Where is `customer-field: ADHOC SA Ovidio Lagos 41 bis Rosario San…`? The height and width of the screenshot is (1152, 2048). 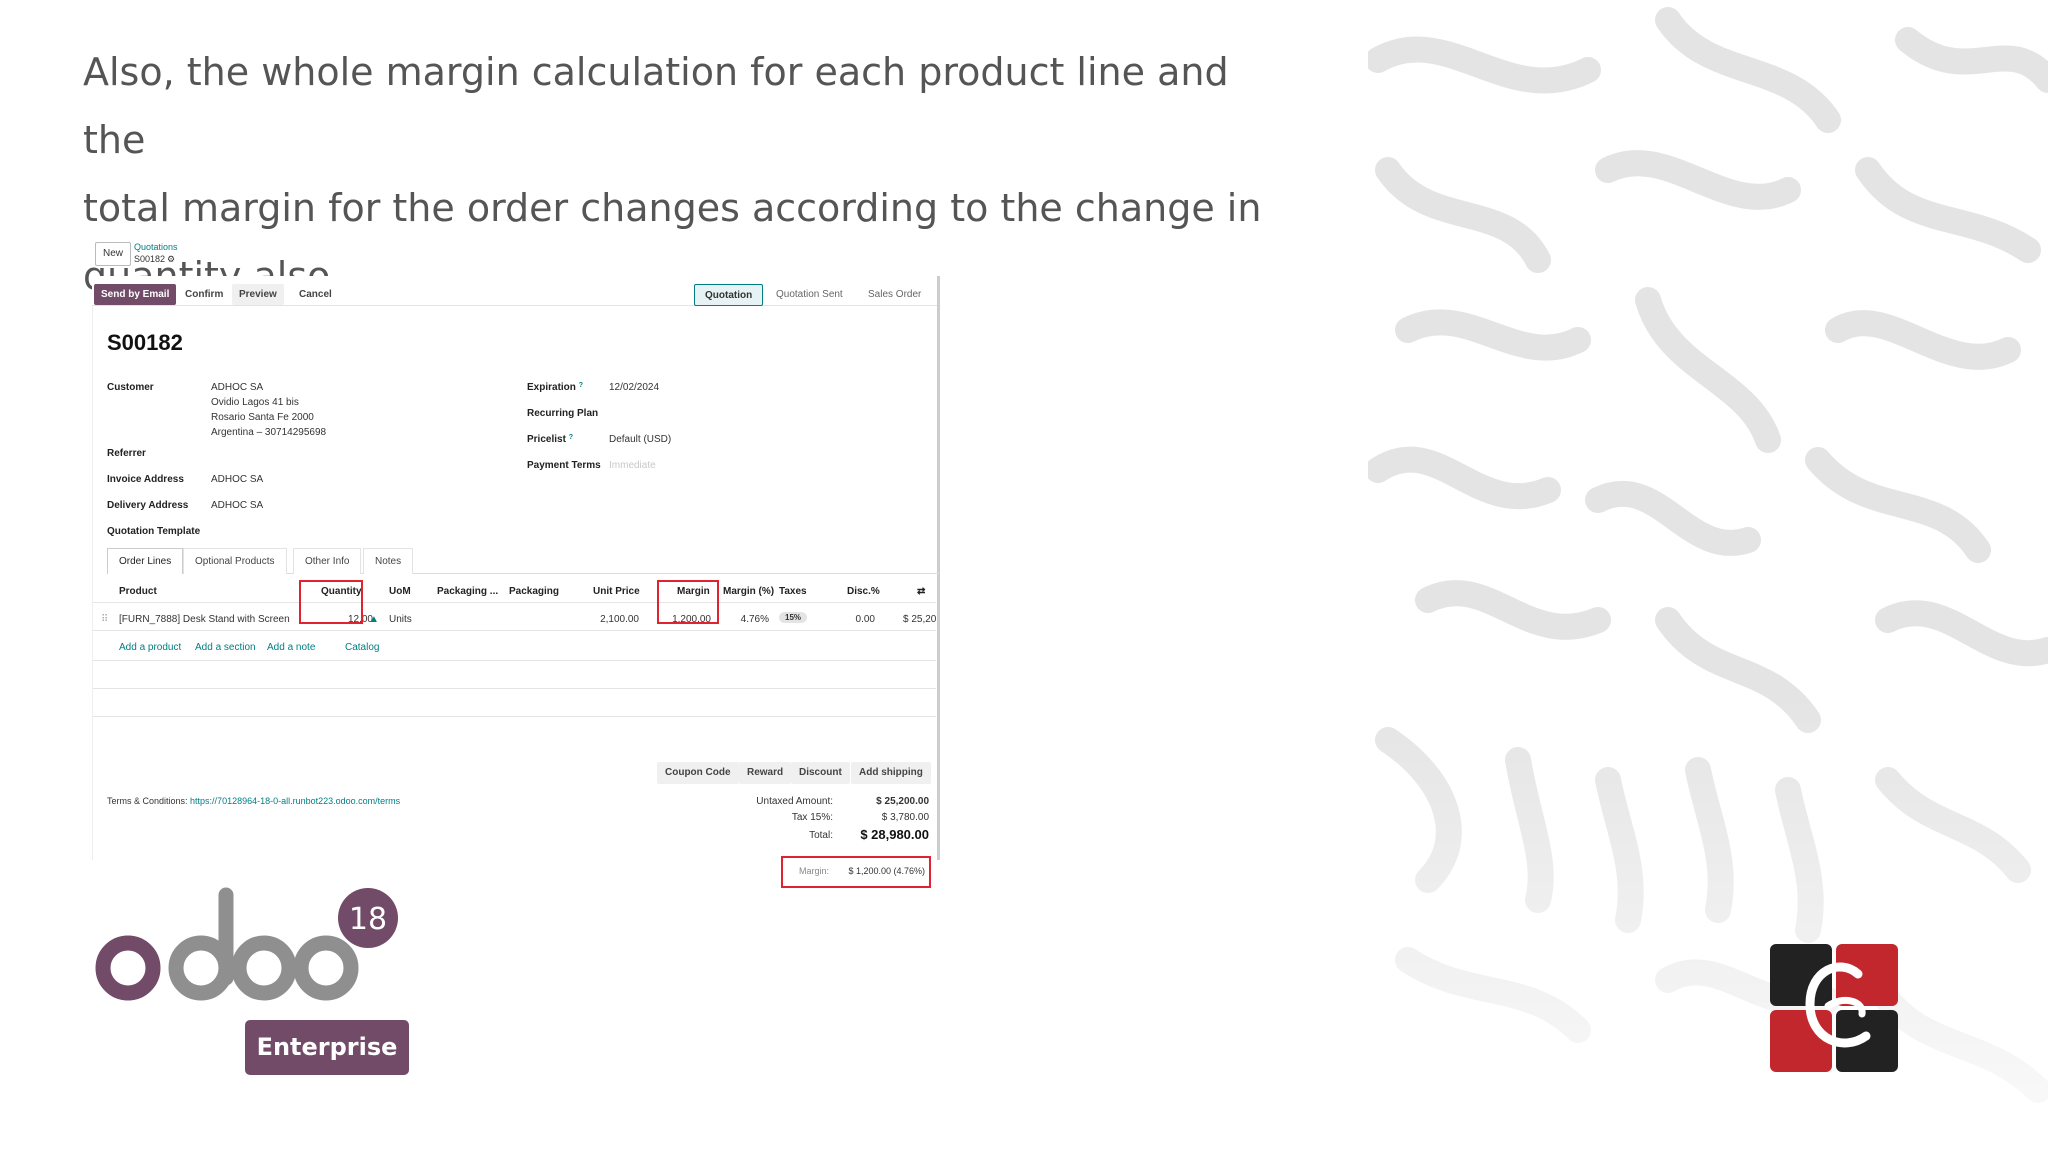
customer-field: ADHOC SA Ovidio Lagos 41 bis Rosario San… is located at coordinates (268, 410).